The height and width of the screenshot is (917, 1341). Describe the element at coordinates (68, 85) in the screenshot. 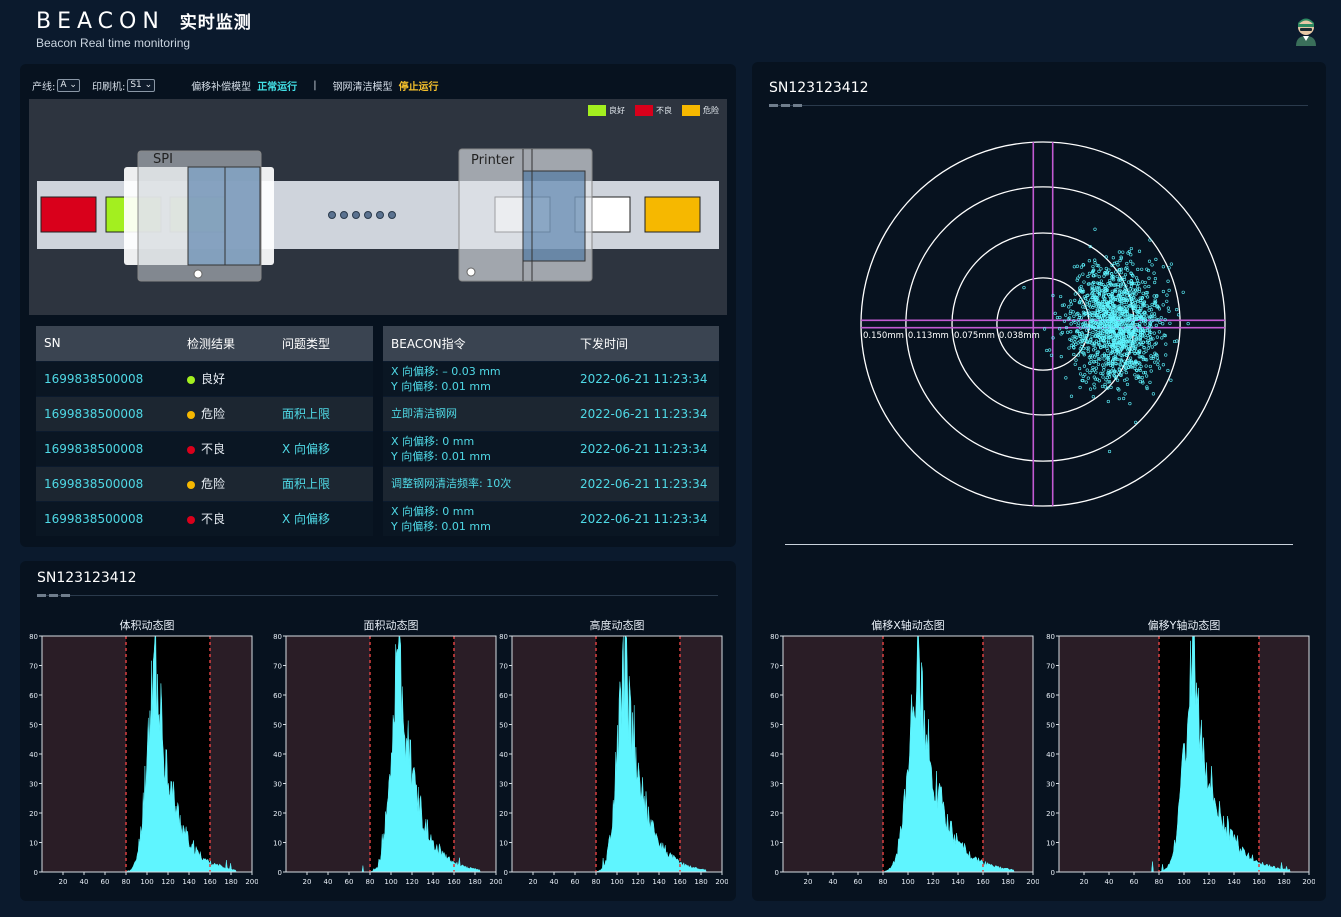

I see `line-select: A ⌄` at that location.